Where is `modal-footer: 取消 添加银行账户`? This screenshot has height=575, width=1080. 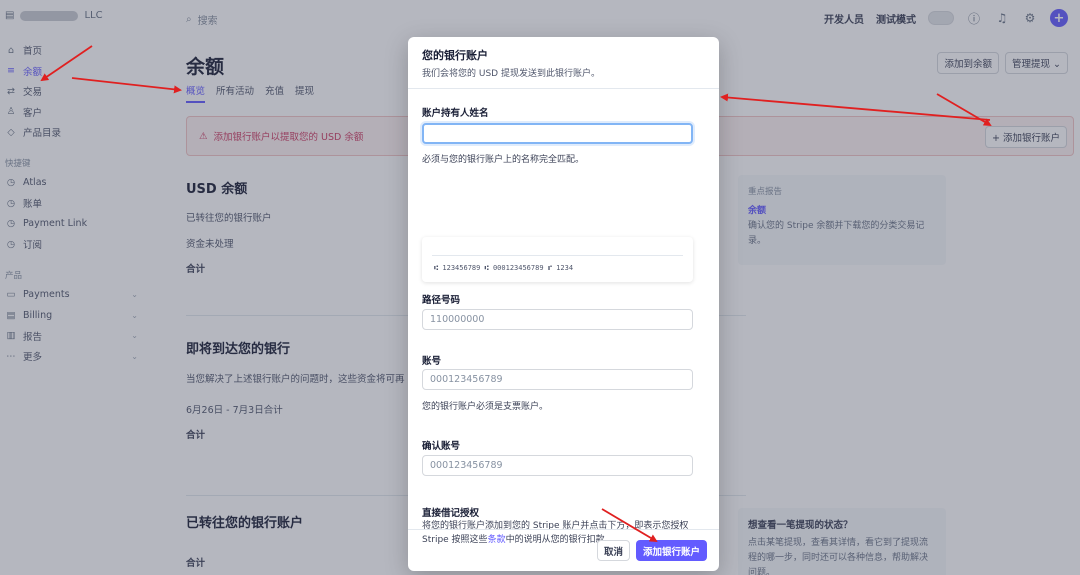
modal-footer: 取消 添加银行账户 is located at coordinates (563, 550).